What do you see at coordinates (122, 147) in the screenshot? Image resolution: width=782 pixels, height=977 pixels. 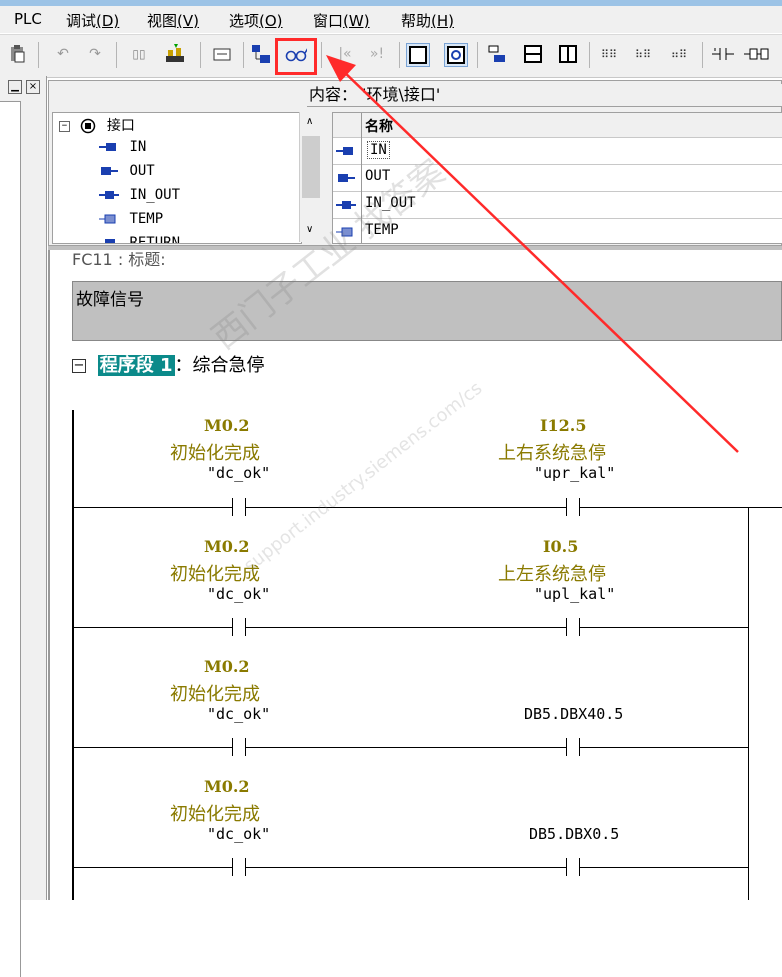 I see `tree-item-in: IN` at bounding box center [122, 147].